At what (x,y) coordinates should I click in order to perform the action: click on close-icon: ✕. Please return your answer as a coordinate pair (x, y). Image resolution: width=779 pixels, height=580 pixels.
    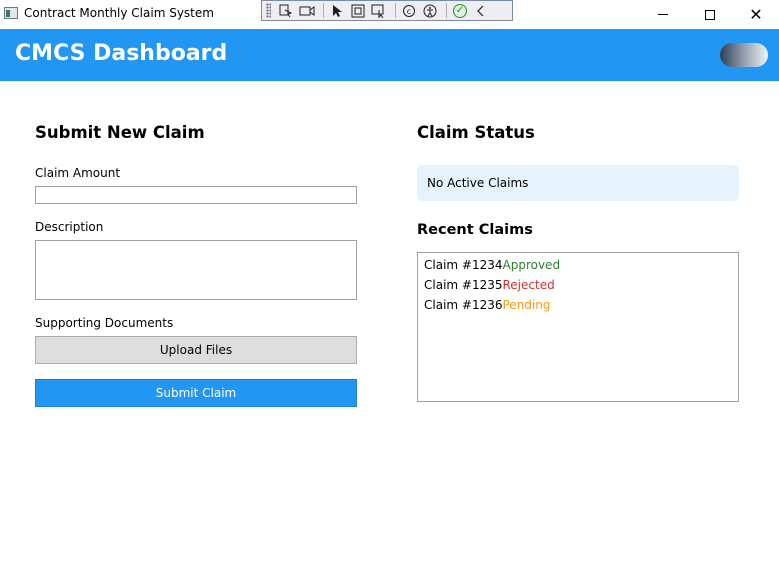
    Looking at the image, I should click on (756, 14).